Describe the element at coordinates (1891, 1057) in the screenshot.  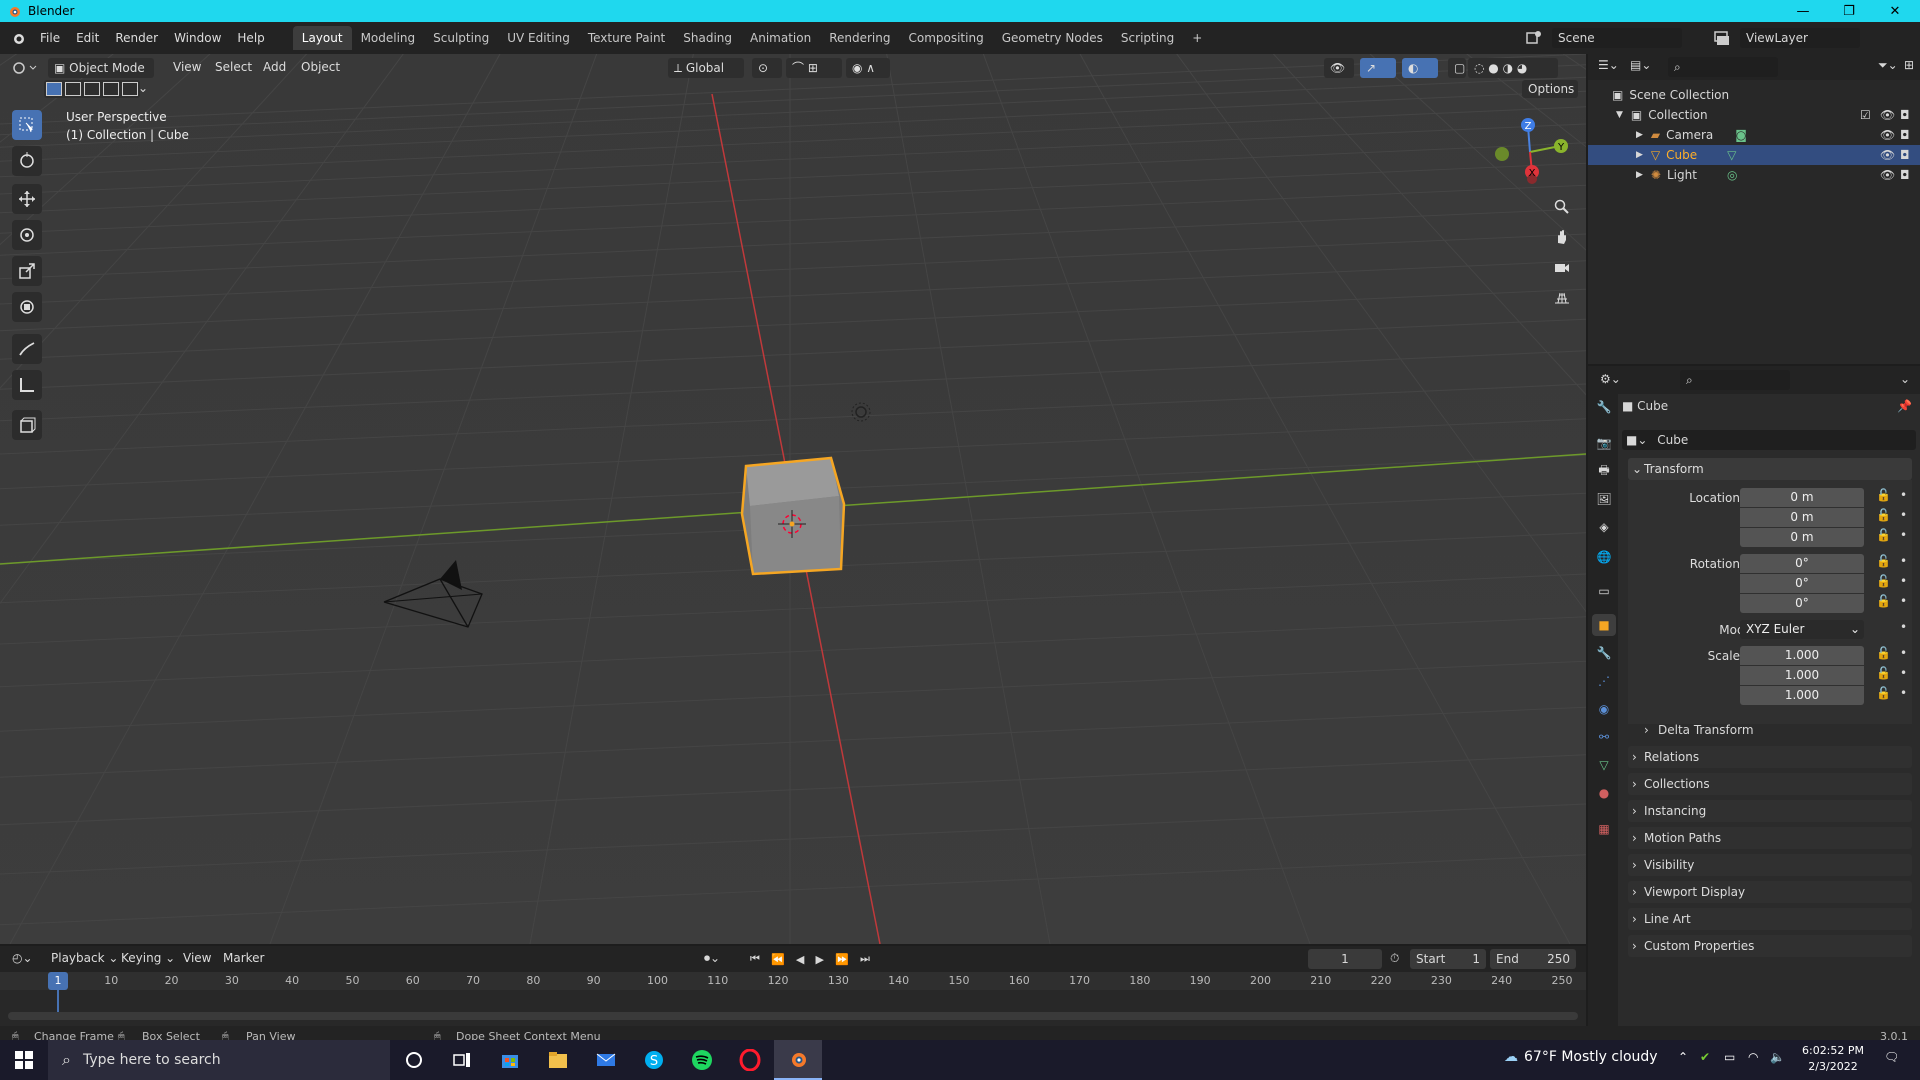
I see `notifications-icon: 🗨` at that location.